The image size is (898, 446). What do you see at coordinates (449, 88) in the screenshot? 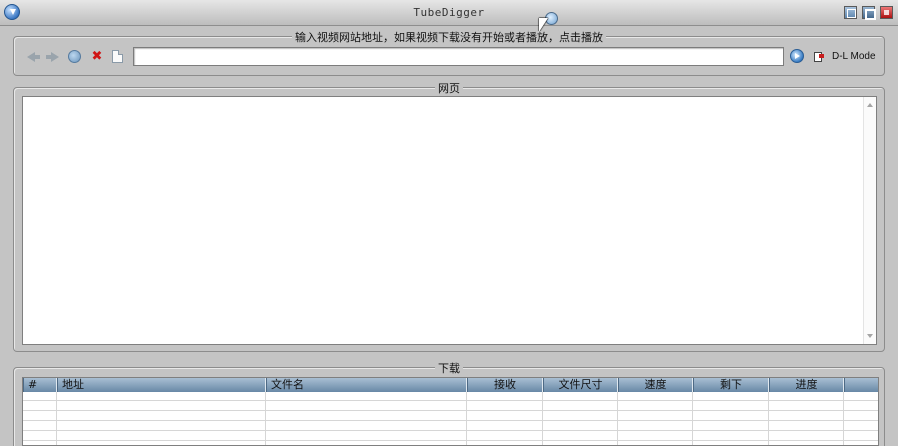
I see `web-group-legend: 网页` at bounding box center [449, 88].